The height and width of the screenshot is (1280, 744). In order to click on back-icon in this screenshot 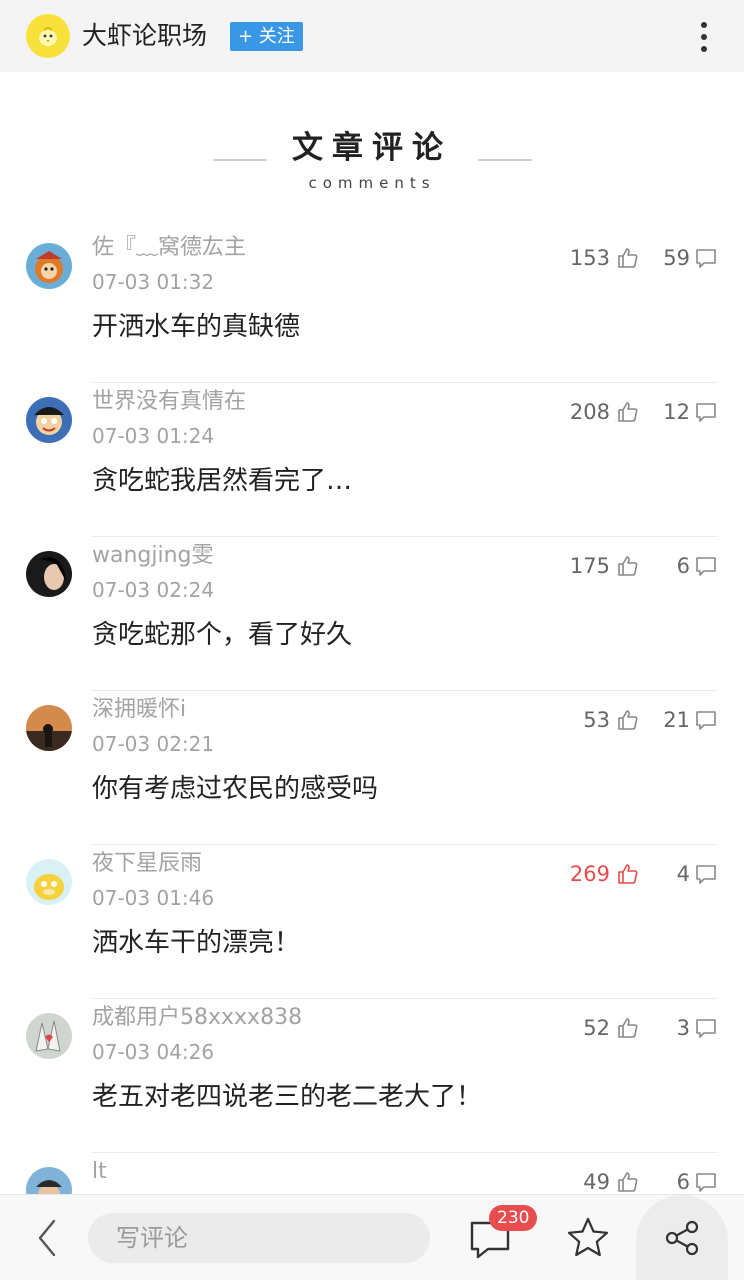, I will do `click(48, 1240)`.